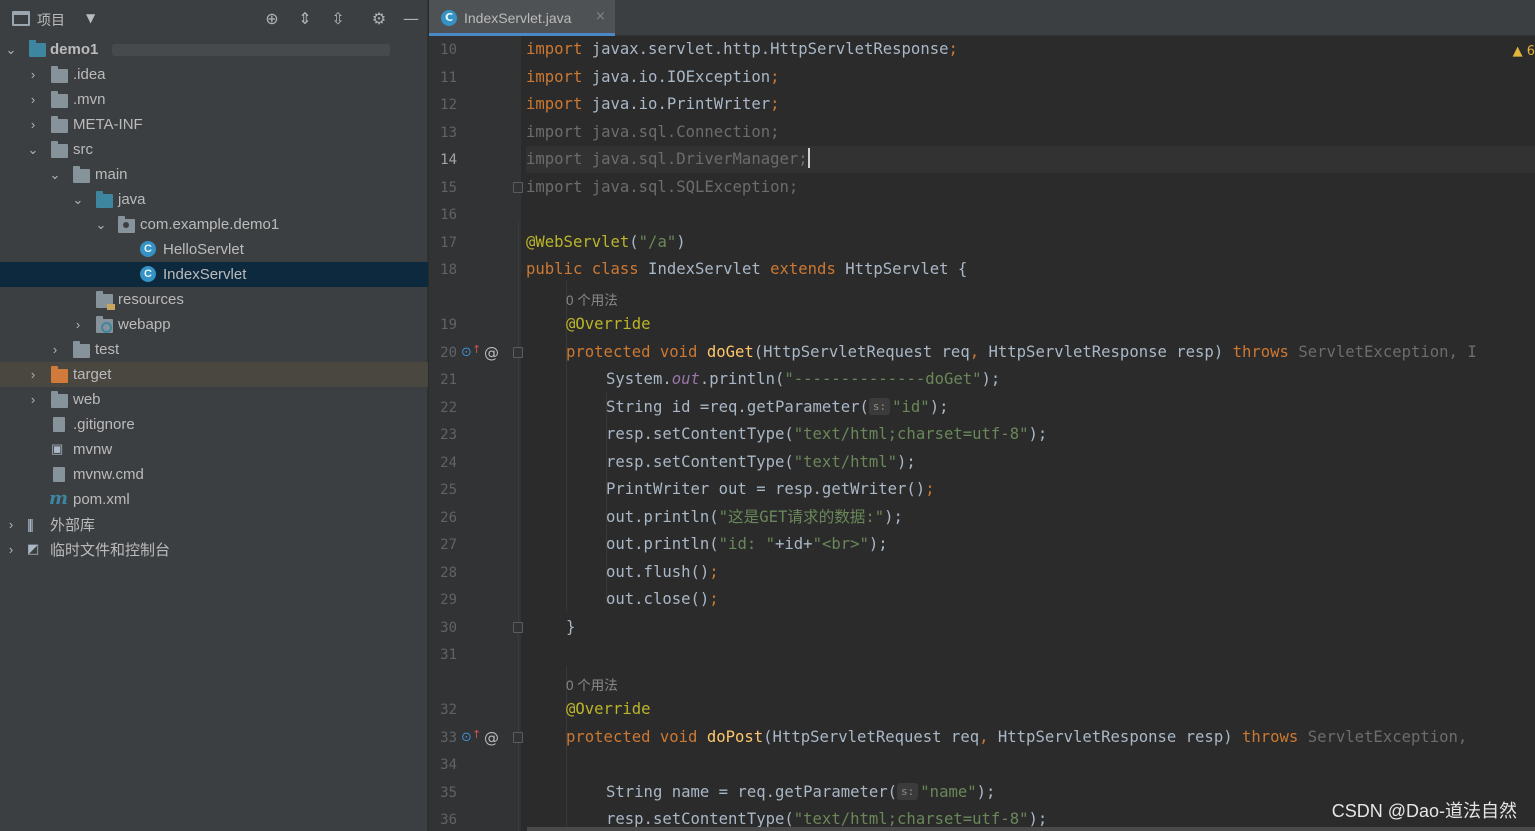 Image resolution: width=1535 pixels, height=831 pixels. I want to click on code-token: import, so click(554, 76).